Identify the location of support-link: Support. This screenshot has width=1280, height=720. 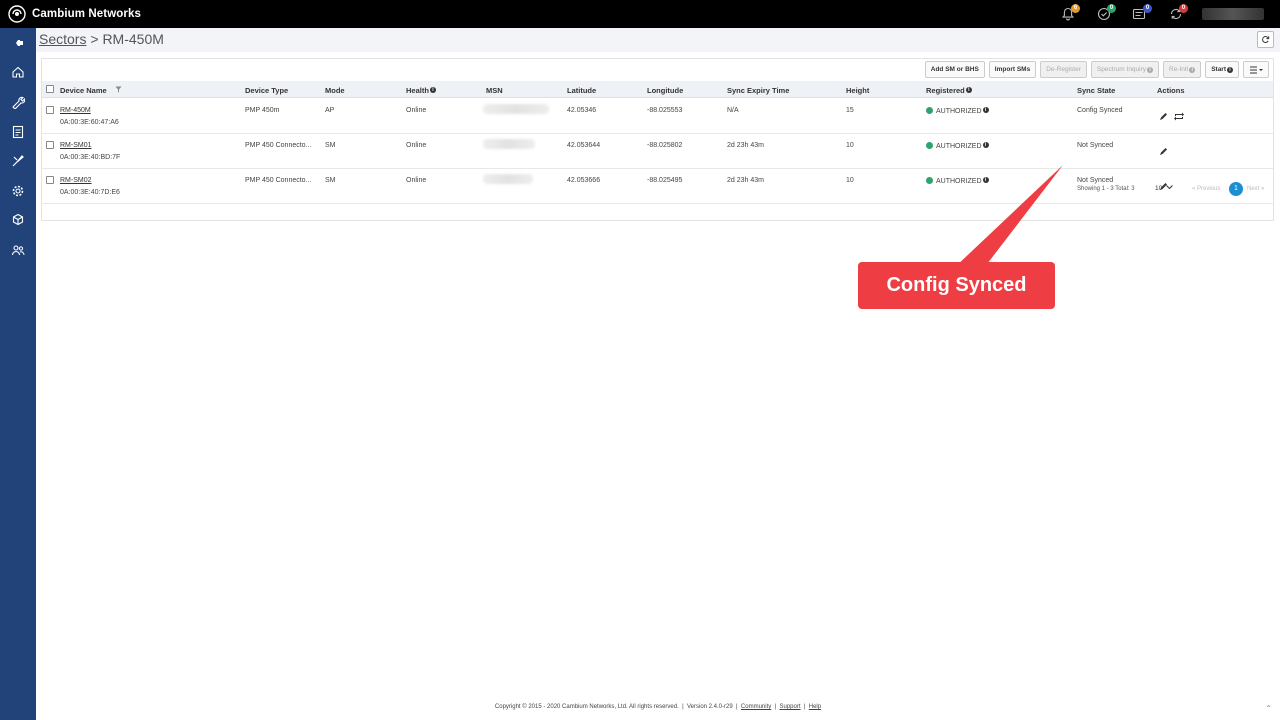
(790, 707).